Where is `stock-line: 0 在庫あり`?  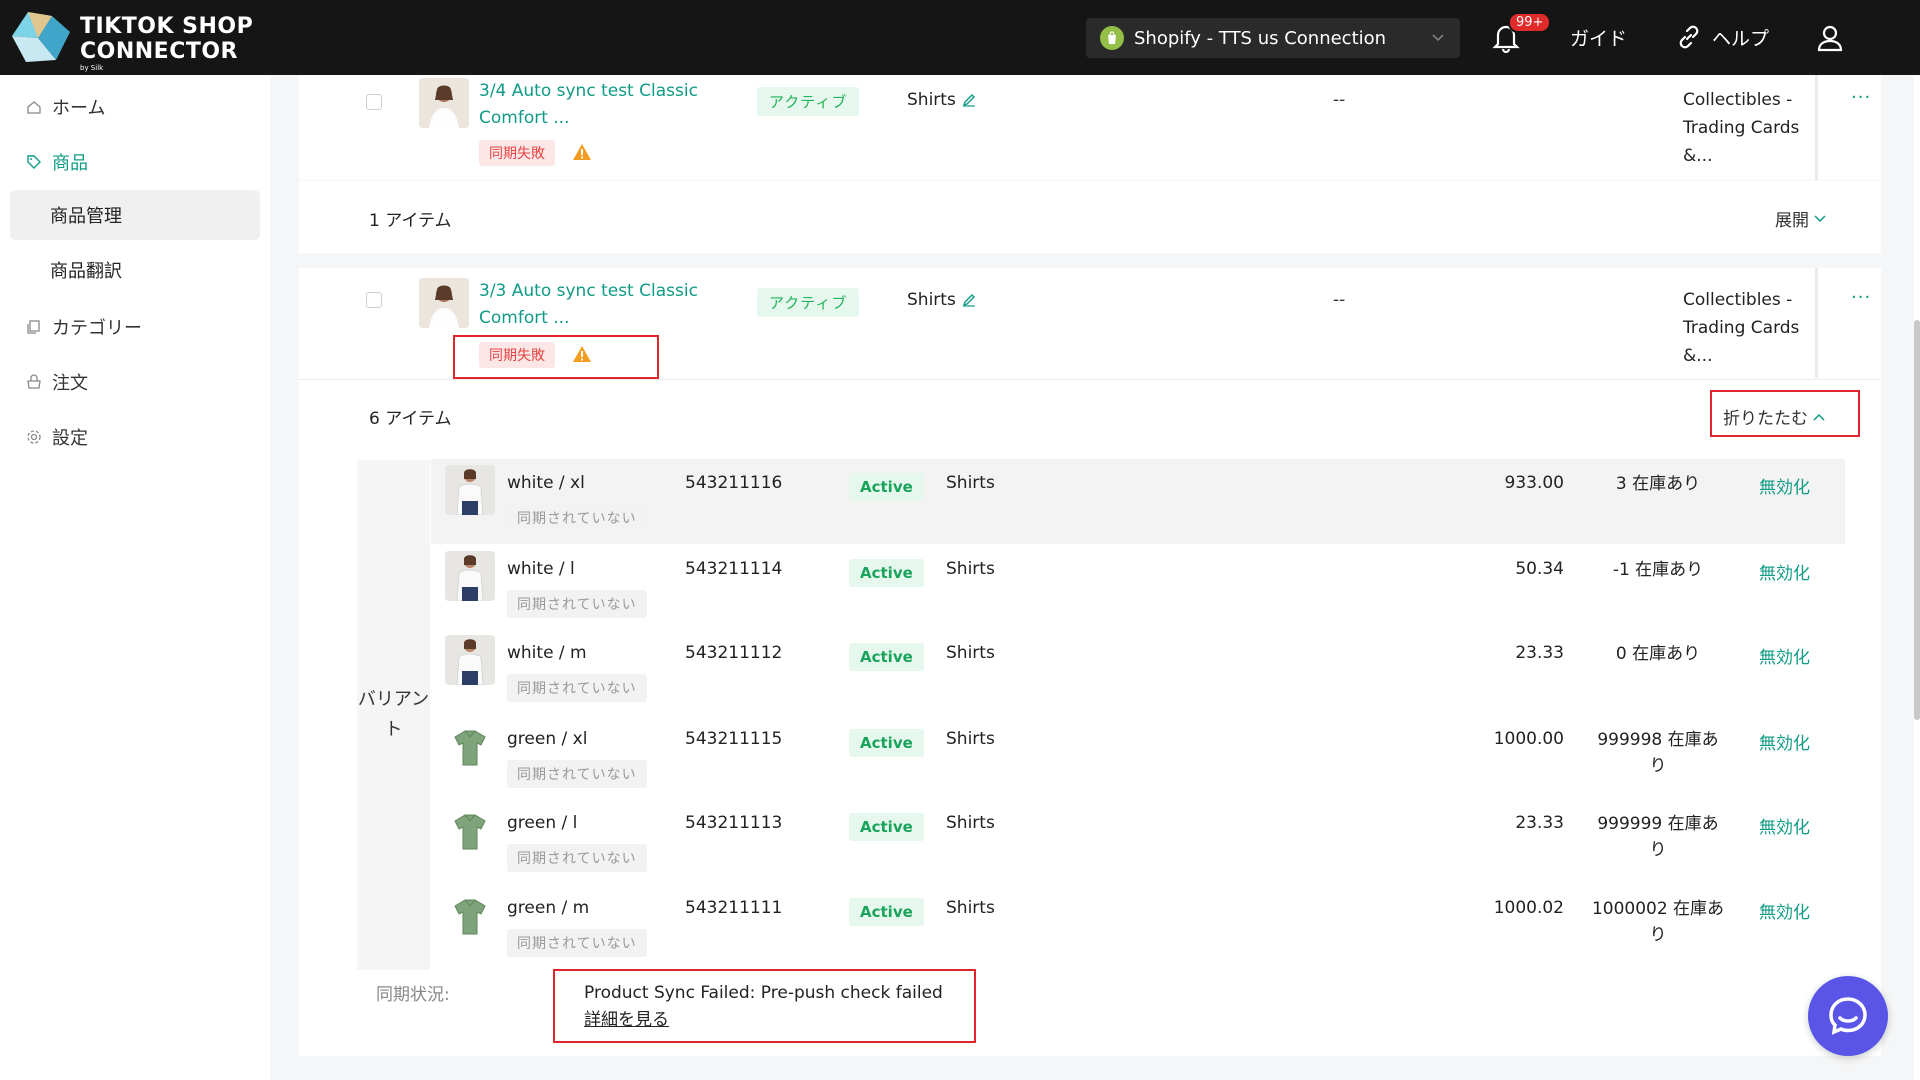 stock-line: 0 在庫あり is located at coordinates (1658, 654).